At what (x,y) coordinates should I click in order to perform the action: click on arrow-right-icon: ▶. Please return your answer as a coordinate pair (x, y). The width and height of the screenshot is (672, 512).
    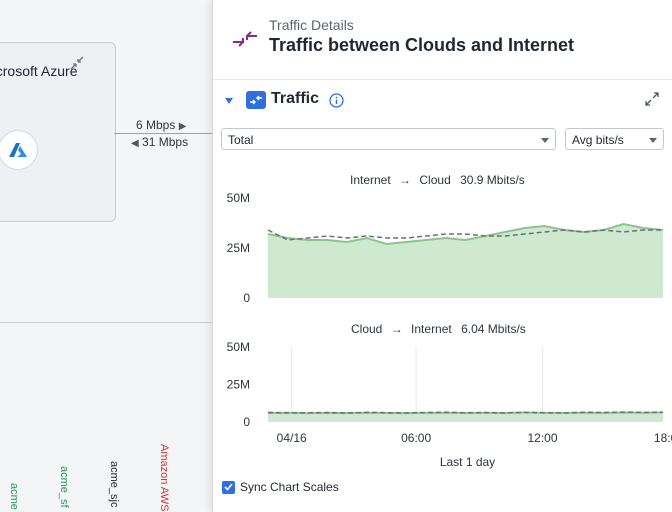
    Looking at the image, I should click on (182, 126).